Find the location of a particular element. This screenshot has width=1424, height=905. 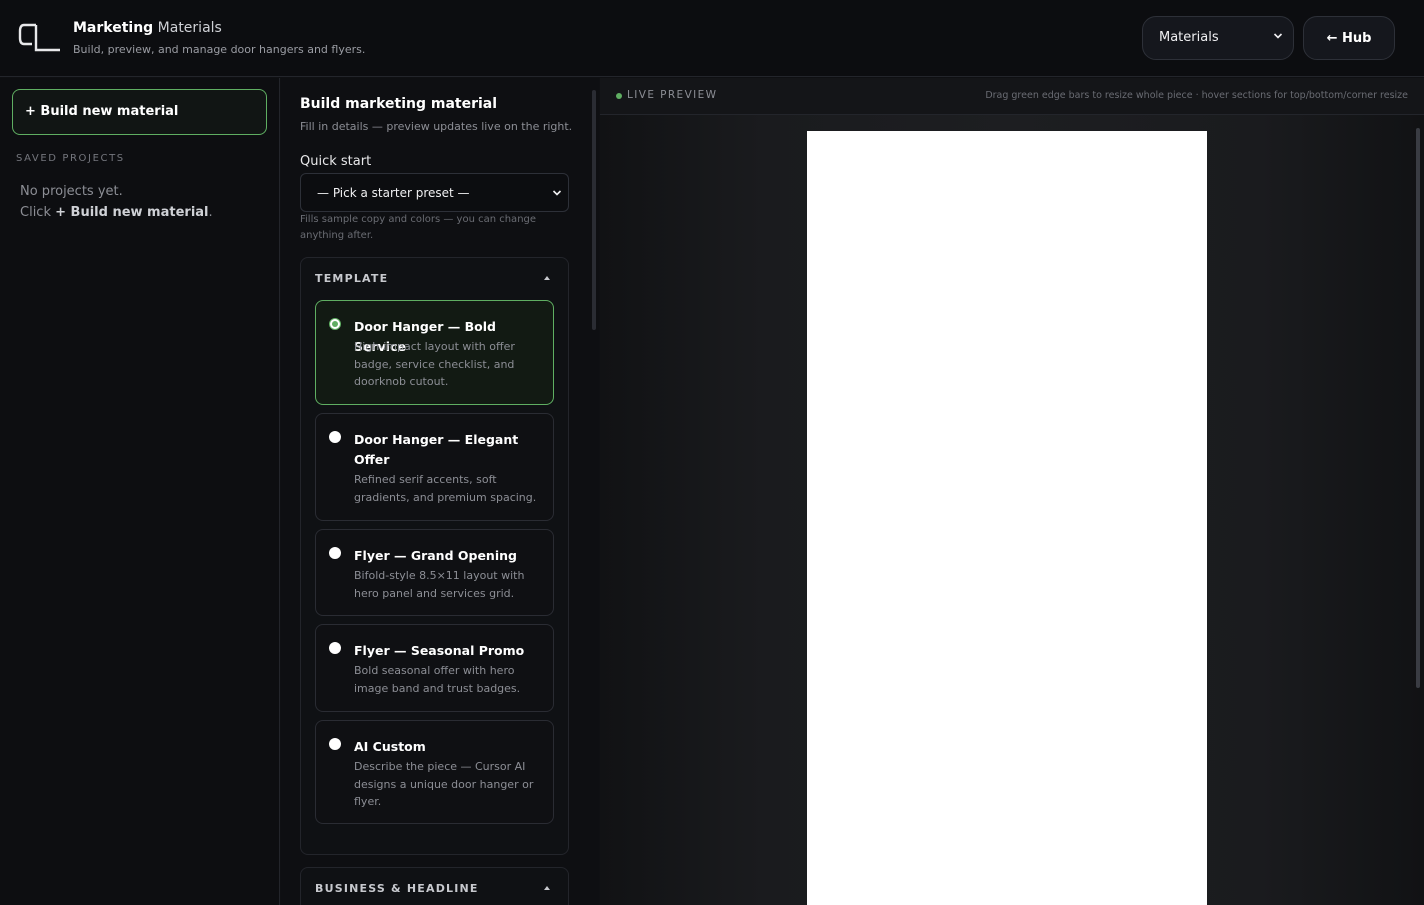

quick-start-select: — Pick a starter preset — is located at coordinates (434, 192).